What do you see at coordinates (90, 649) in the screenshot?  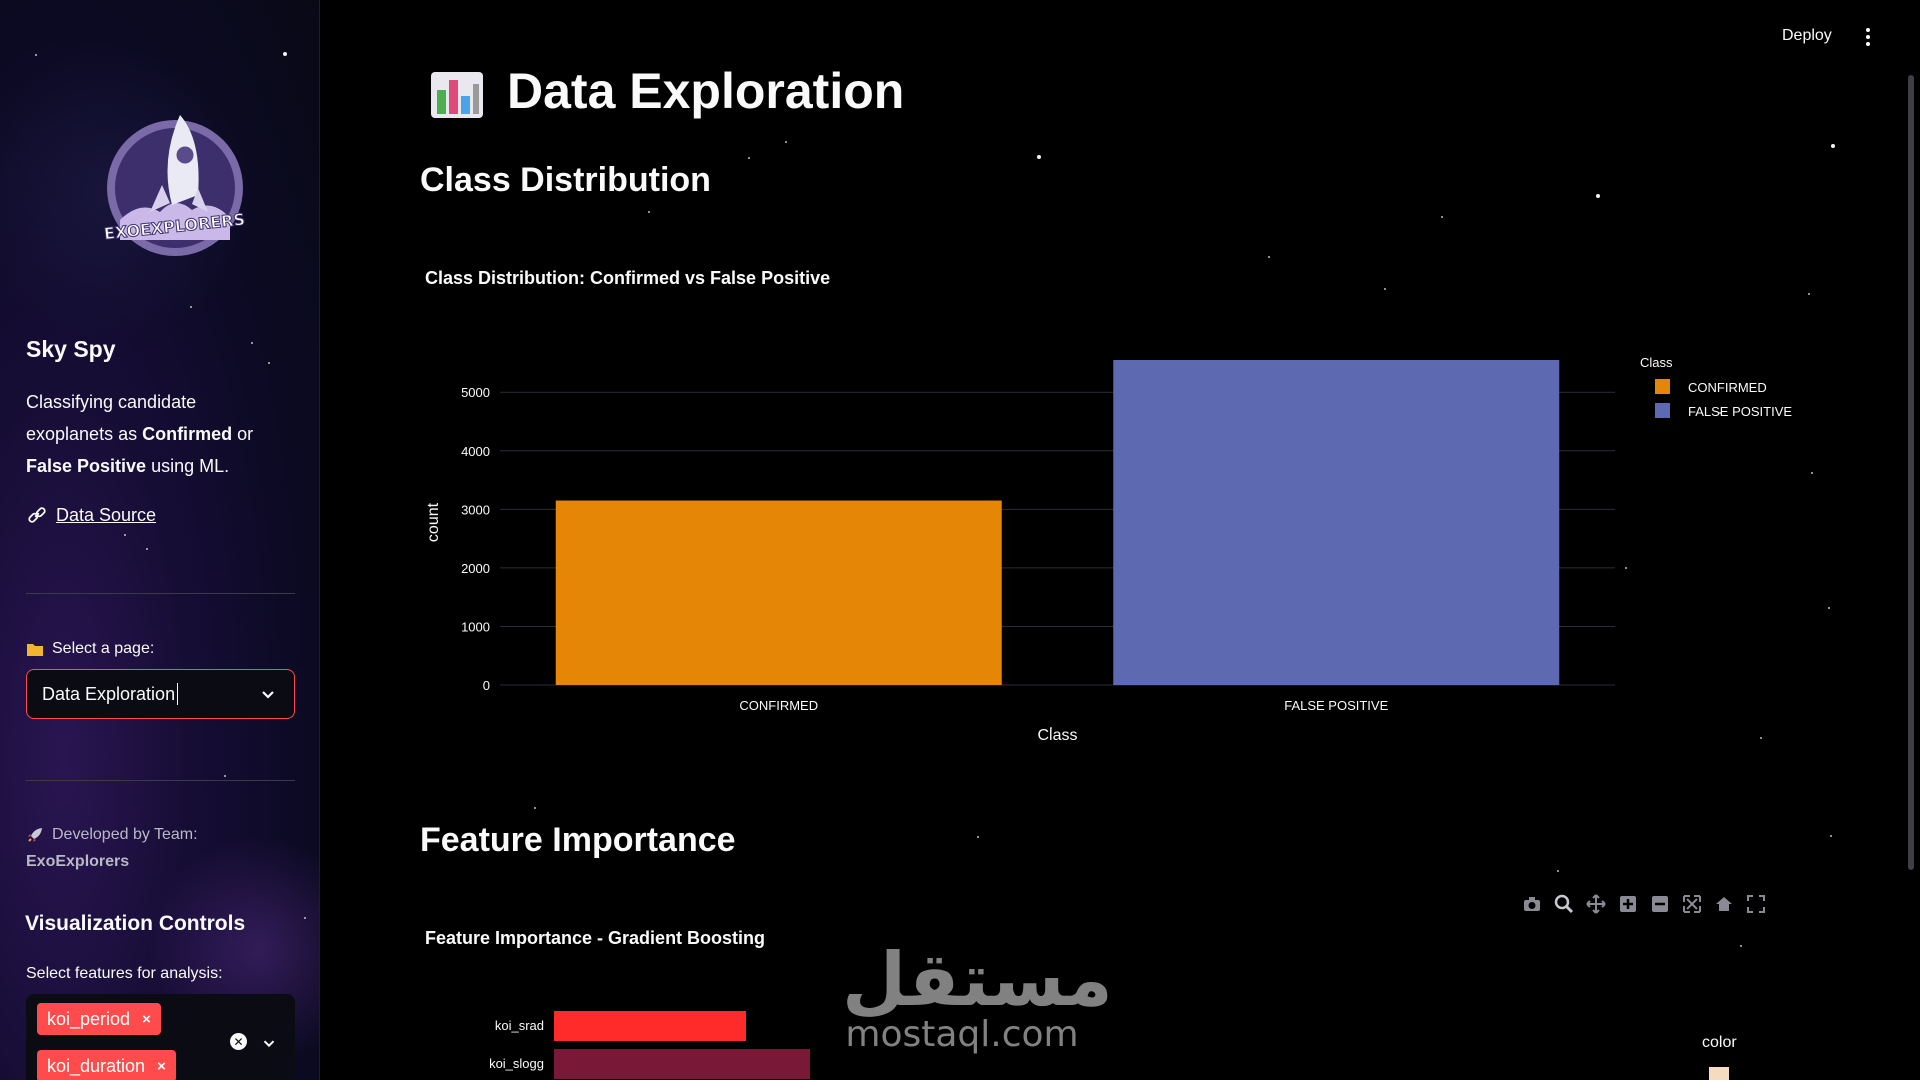 I see `select-page-label: Select a page:` at bounding box center [90, 649].